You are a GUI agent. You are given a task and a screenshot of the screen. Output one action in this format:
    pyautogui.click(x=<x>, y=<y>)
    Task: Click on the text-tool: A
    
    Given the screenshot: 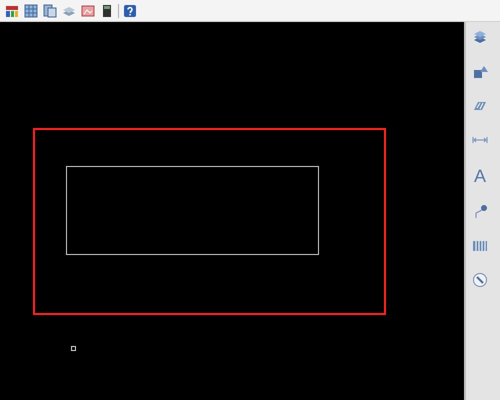 What is the action you would take?
    pyautogui.click(x=480, y=176)
    